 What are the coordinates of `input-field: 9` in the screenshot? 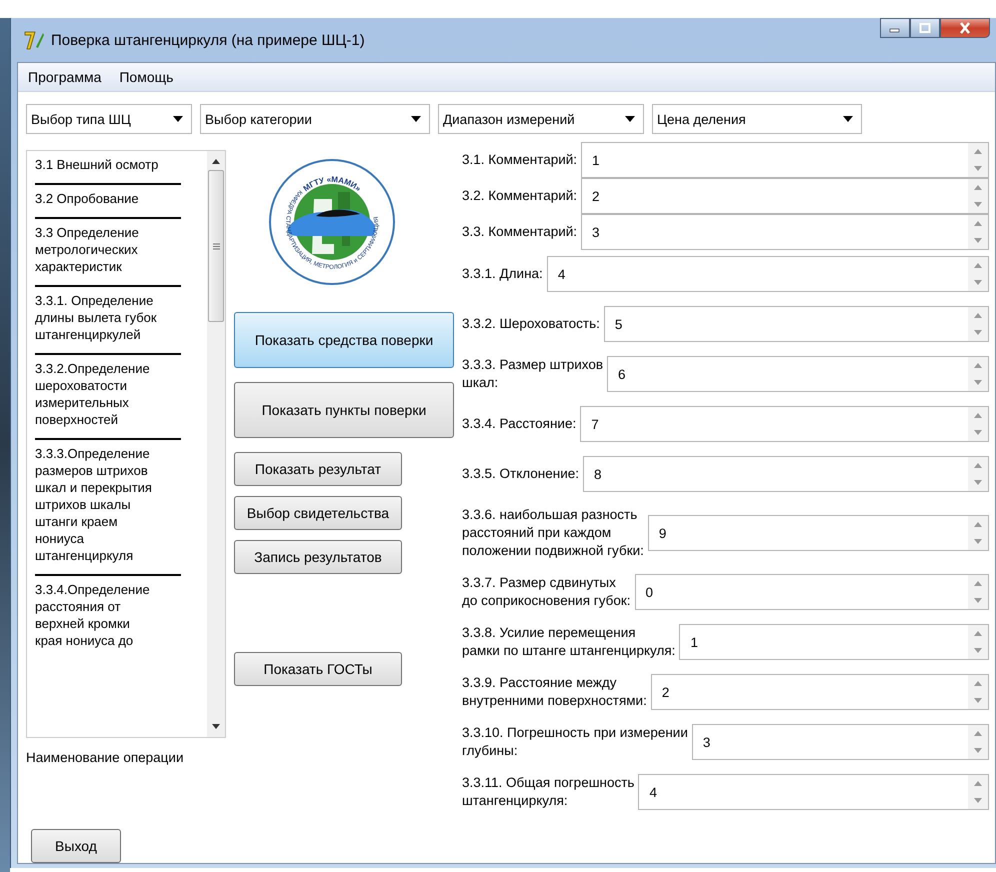 It's located at (818, 533).